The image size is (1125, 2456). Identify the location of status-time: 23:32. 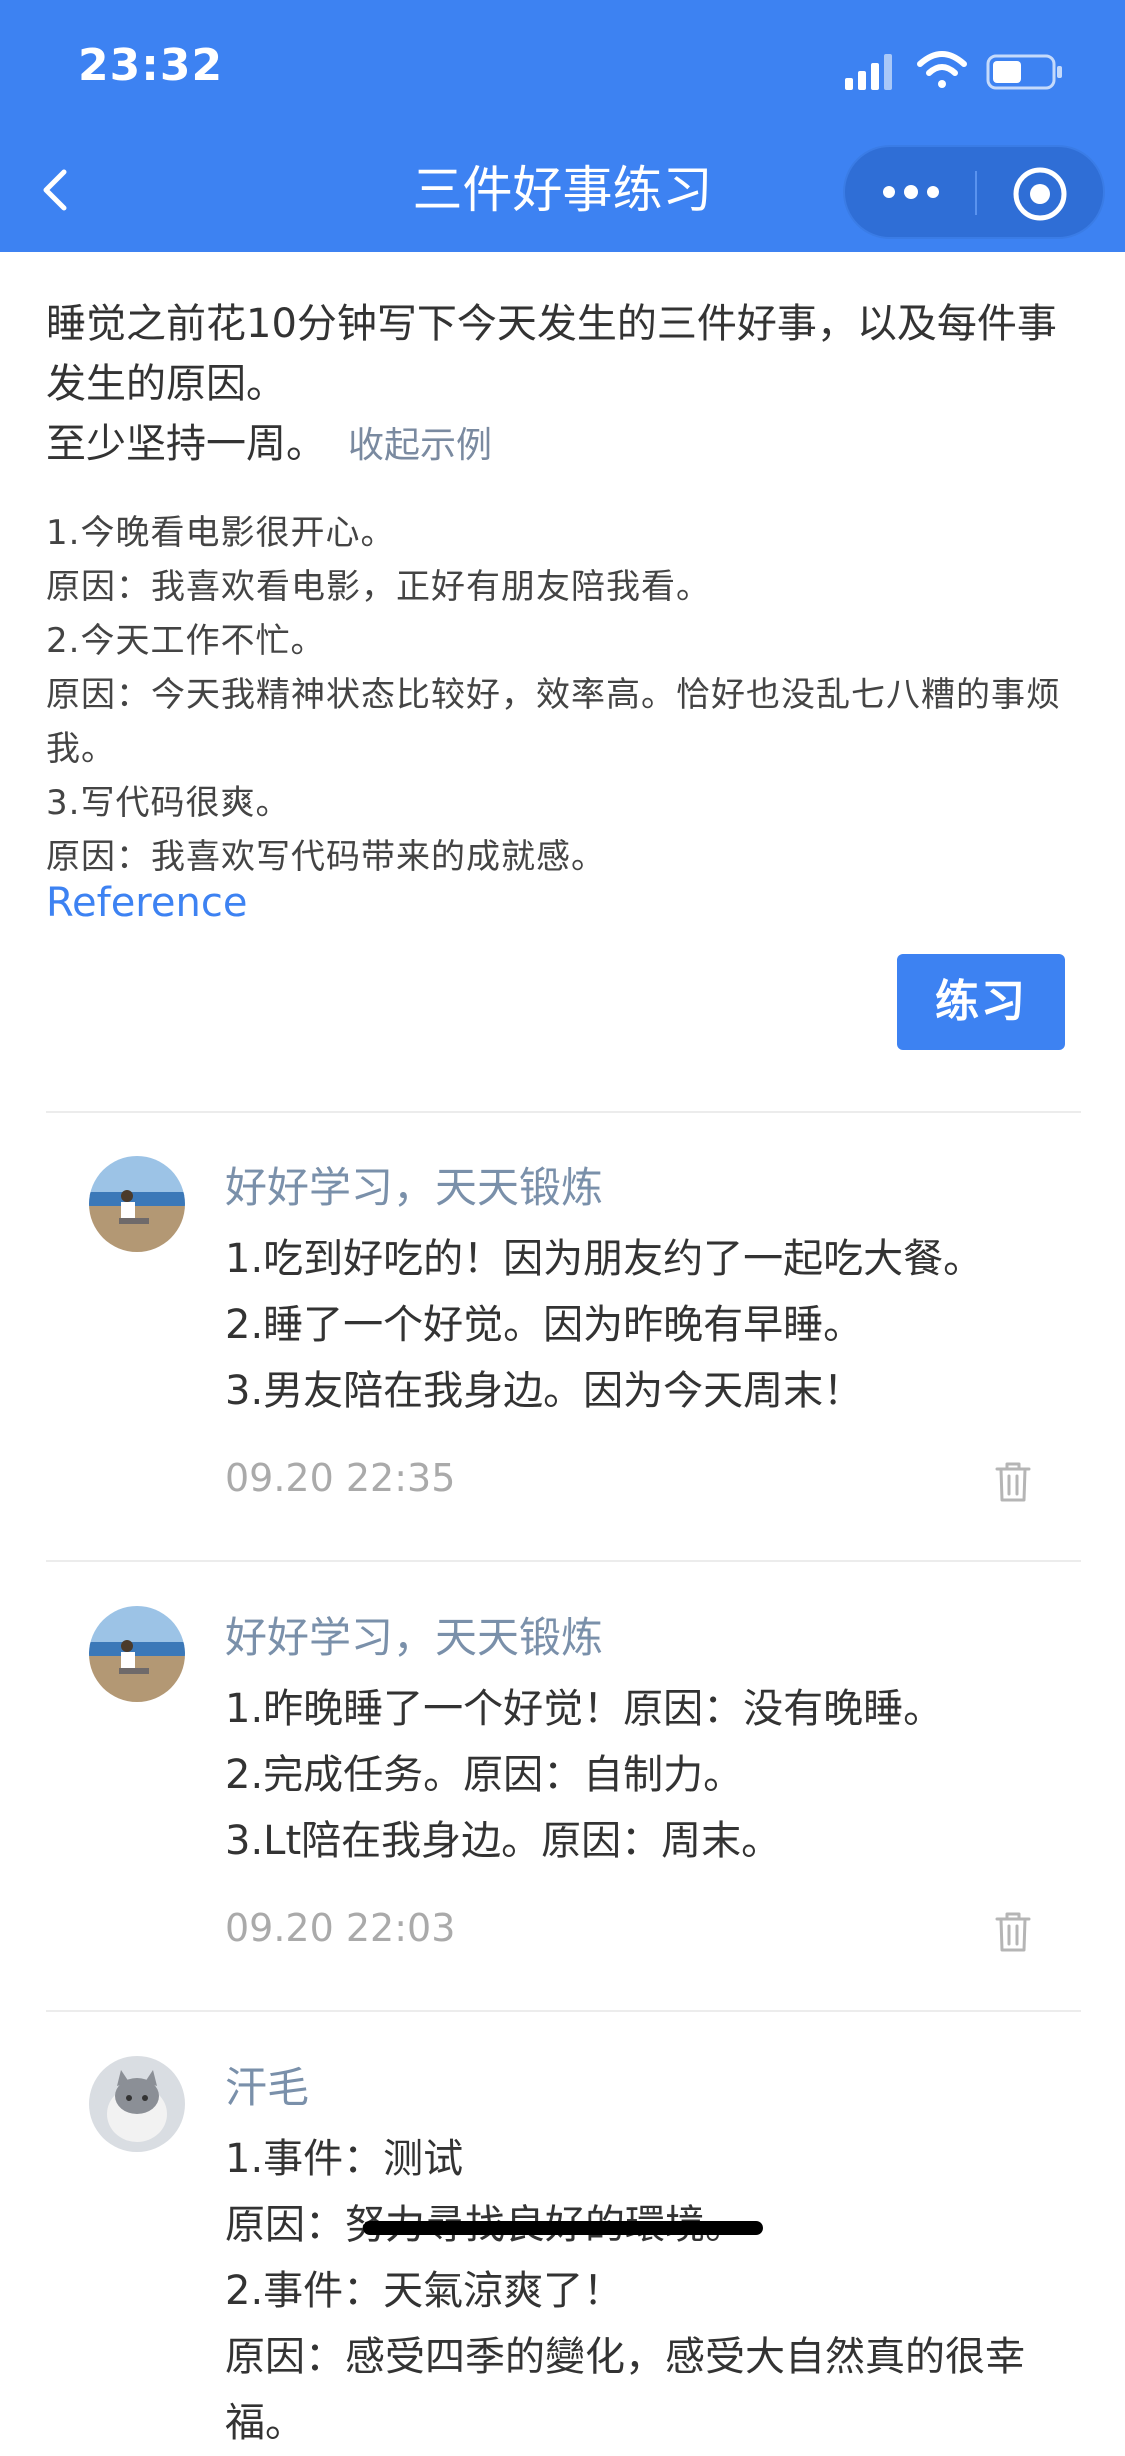
(151, 65).